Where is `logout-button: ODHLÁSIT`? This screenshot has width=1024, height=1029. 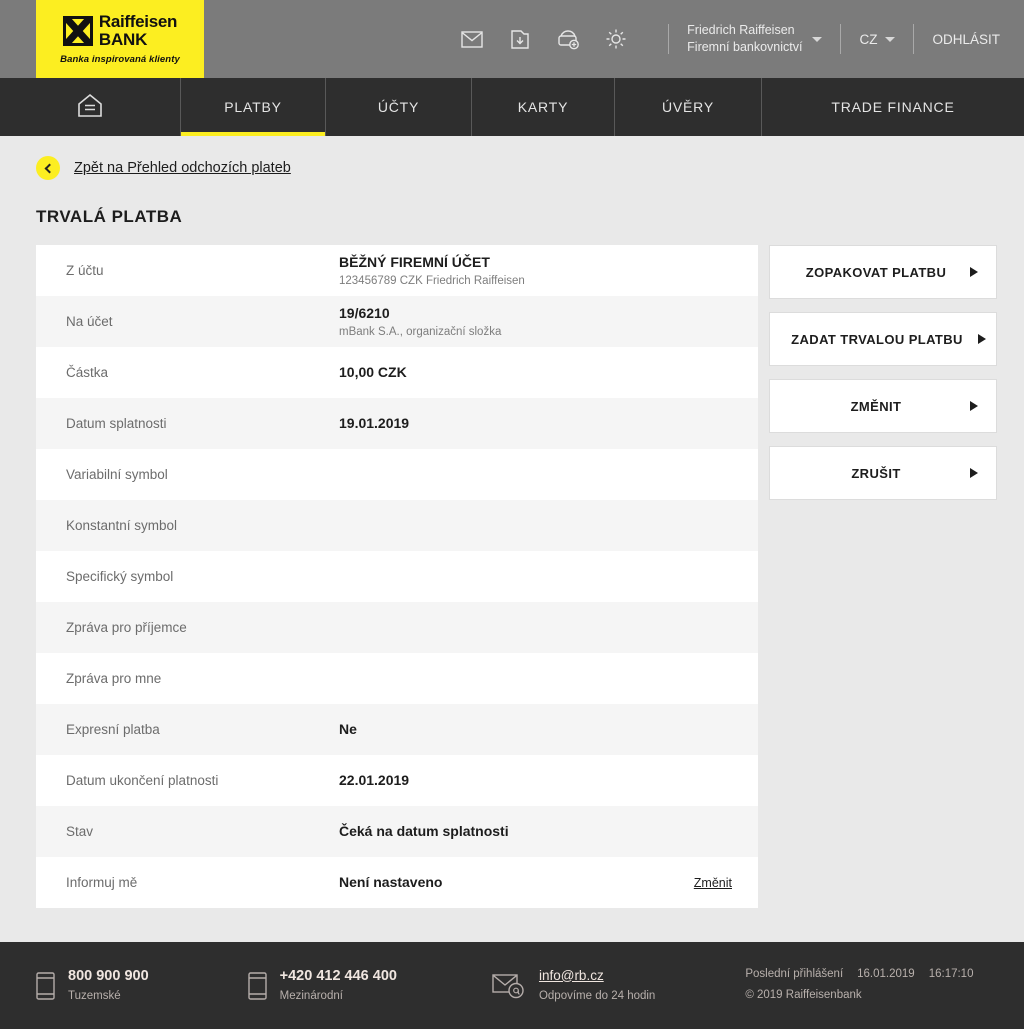 logout-button: ODHLÁSIT is located at coordinates (966, 39).